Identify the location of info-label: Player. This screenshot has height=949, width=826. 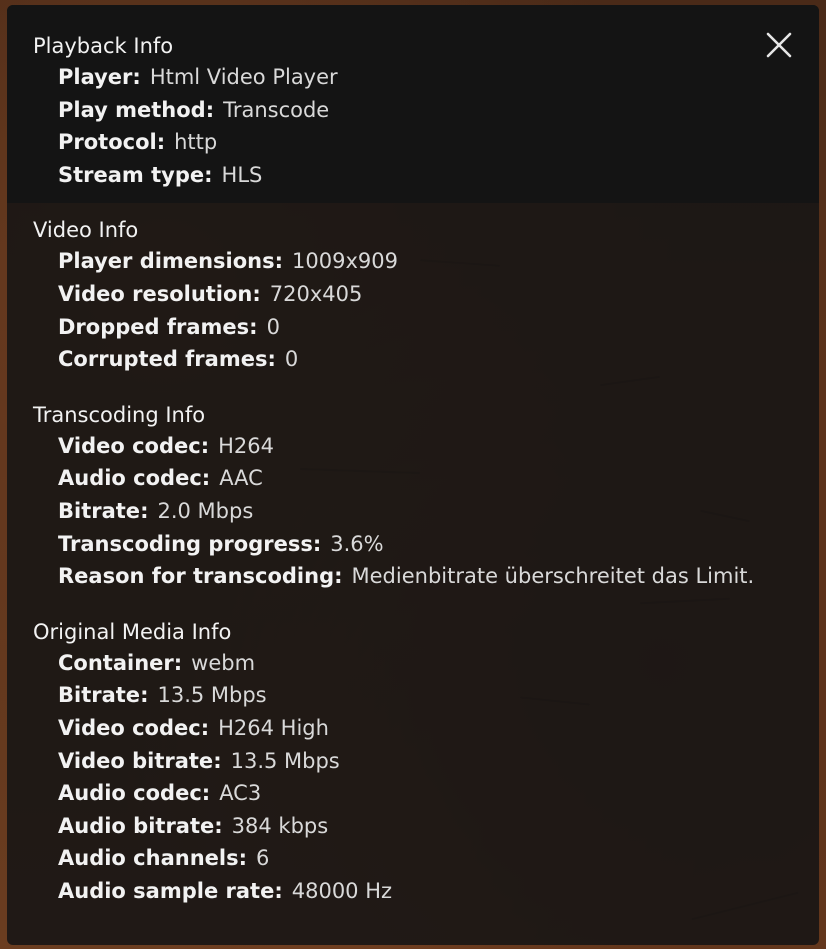
(99, 77).